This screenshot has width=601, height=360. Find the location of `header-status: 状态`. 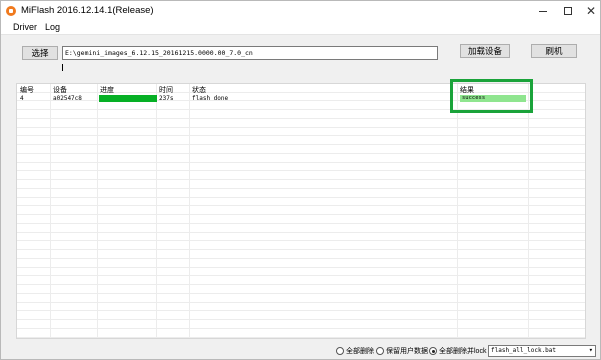

header-status: 状态 is located at coordinates (199, 90).